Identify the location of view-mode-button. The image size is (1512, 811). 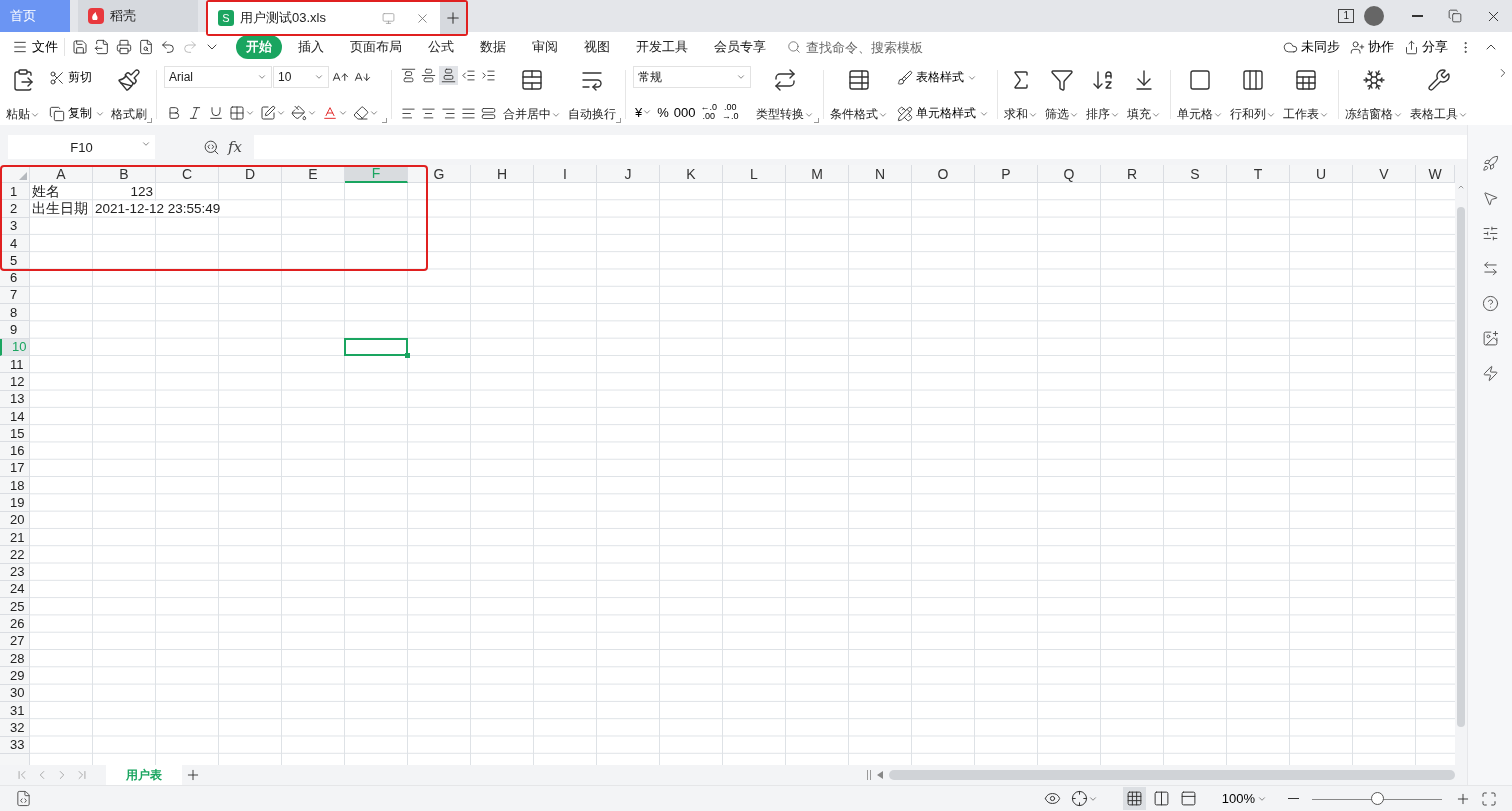
(1134, 798).